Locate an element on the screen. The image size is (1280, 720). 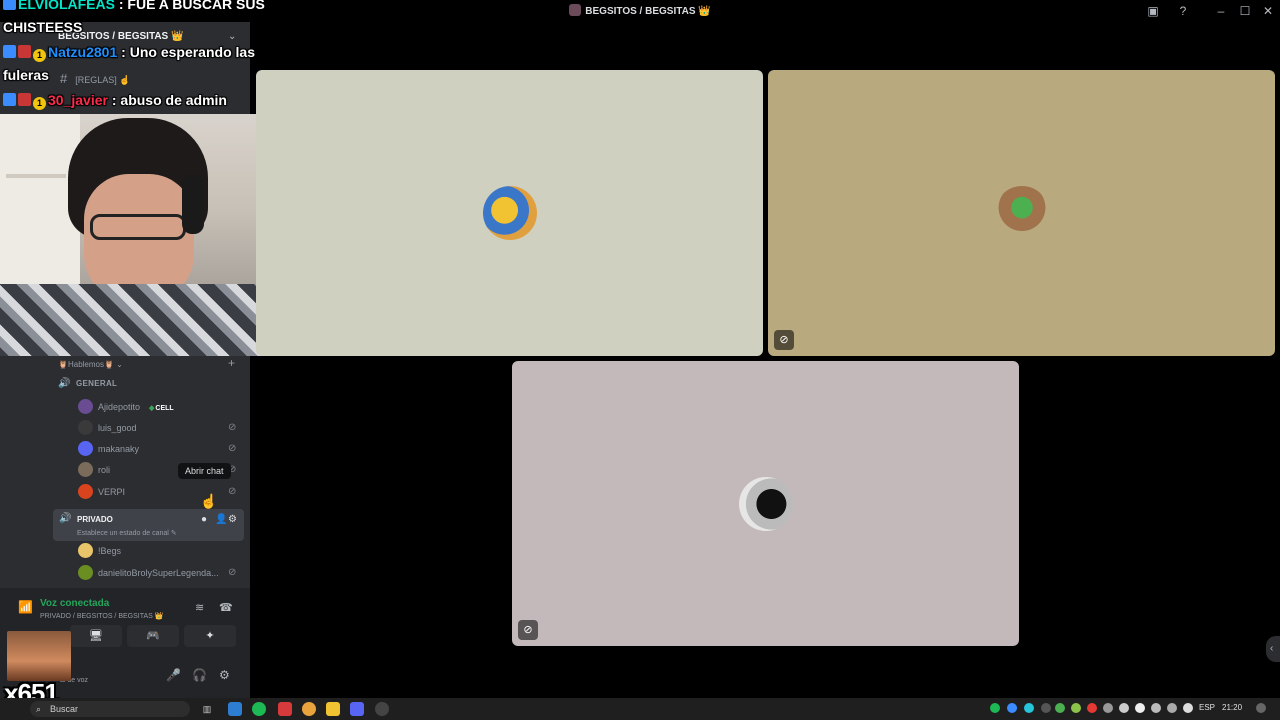
app-icon is located at coordinates (285, 709).